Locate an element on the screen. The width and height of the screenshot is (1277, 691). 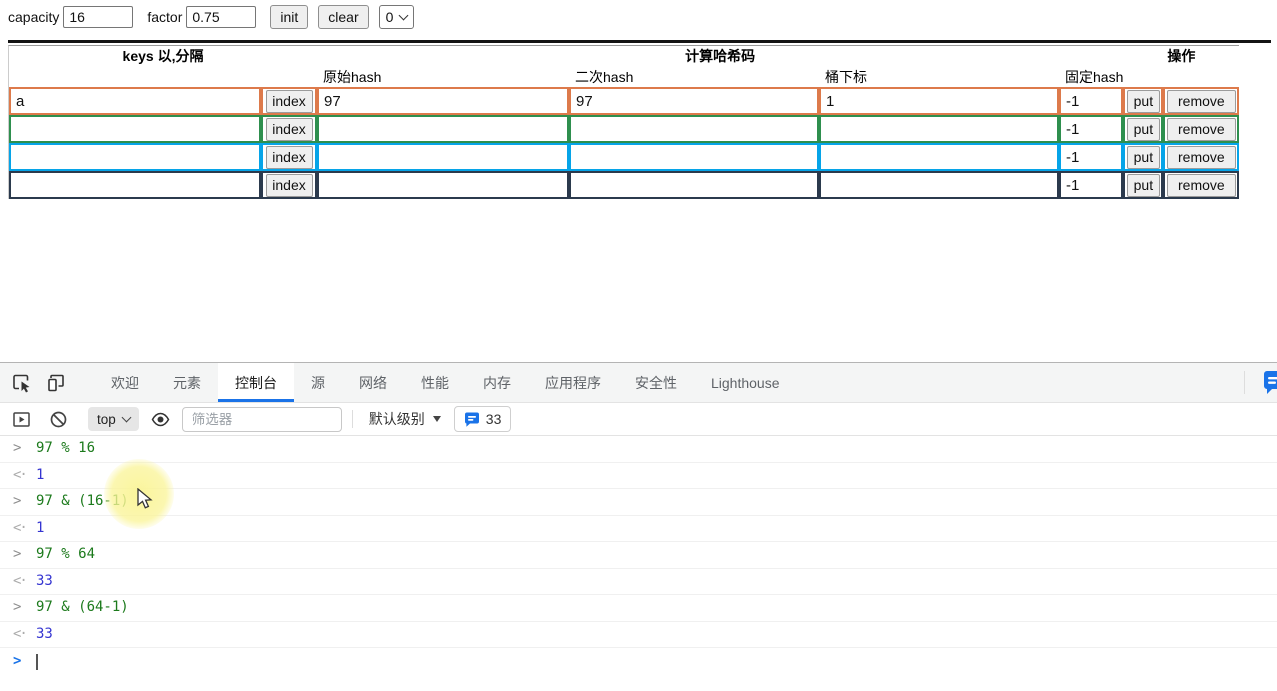
console-command: >97 % 16 is located at coordinates (638, 449).